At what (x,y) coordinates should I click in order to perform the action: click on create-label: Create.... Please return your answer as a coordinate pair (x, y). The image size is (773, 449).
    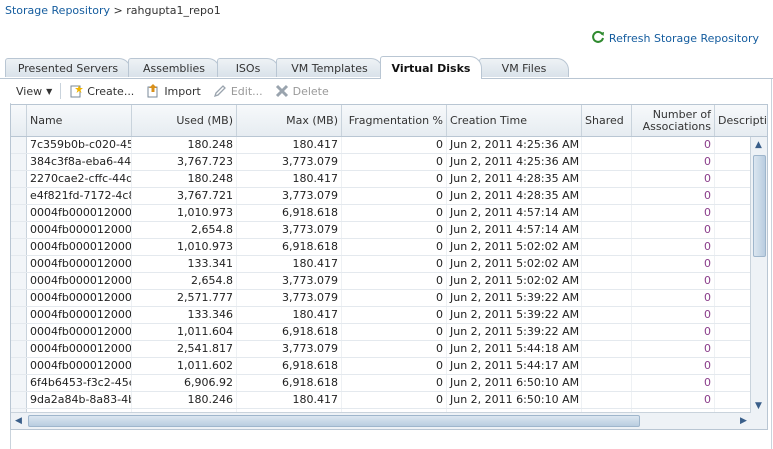
    Looking at the image, I should click on (111, 91).